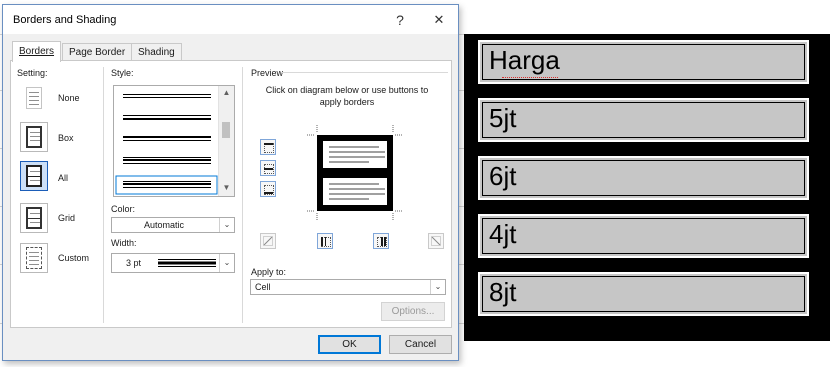 This screenshot has height=367, width=830. What do you see at coordinates (65, 20) in the screenshot?
I see `dialog-title: Borders and Shading` at bounding box center [65, 20].